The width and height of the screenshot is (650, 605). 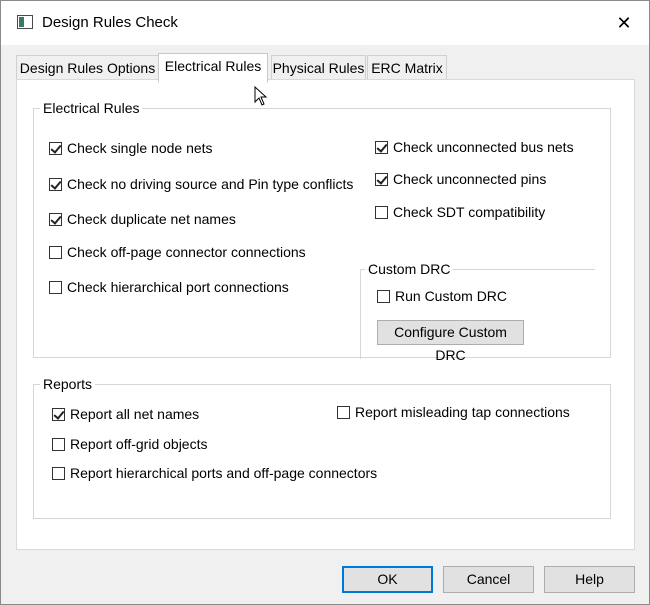 What do you see at coordinates (470, 179) in the screenshot?
I see `checkbox-label: Check unconnected pins` at bounding box center [470, 179].